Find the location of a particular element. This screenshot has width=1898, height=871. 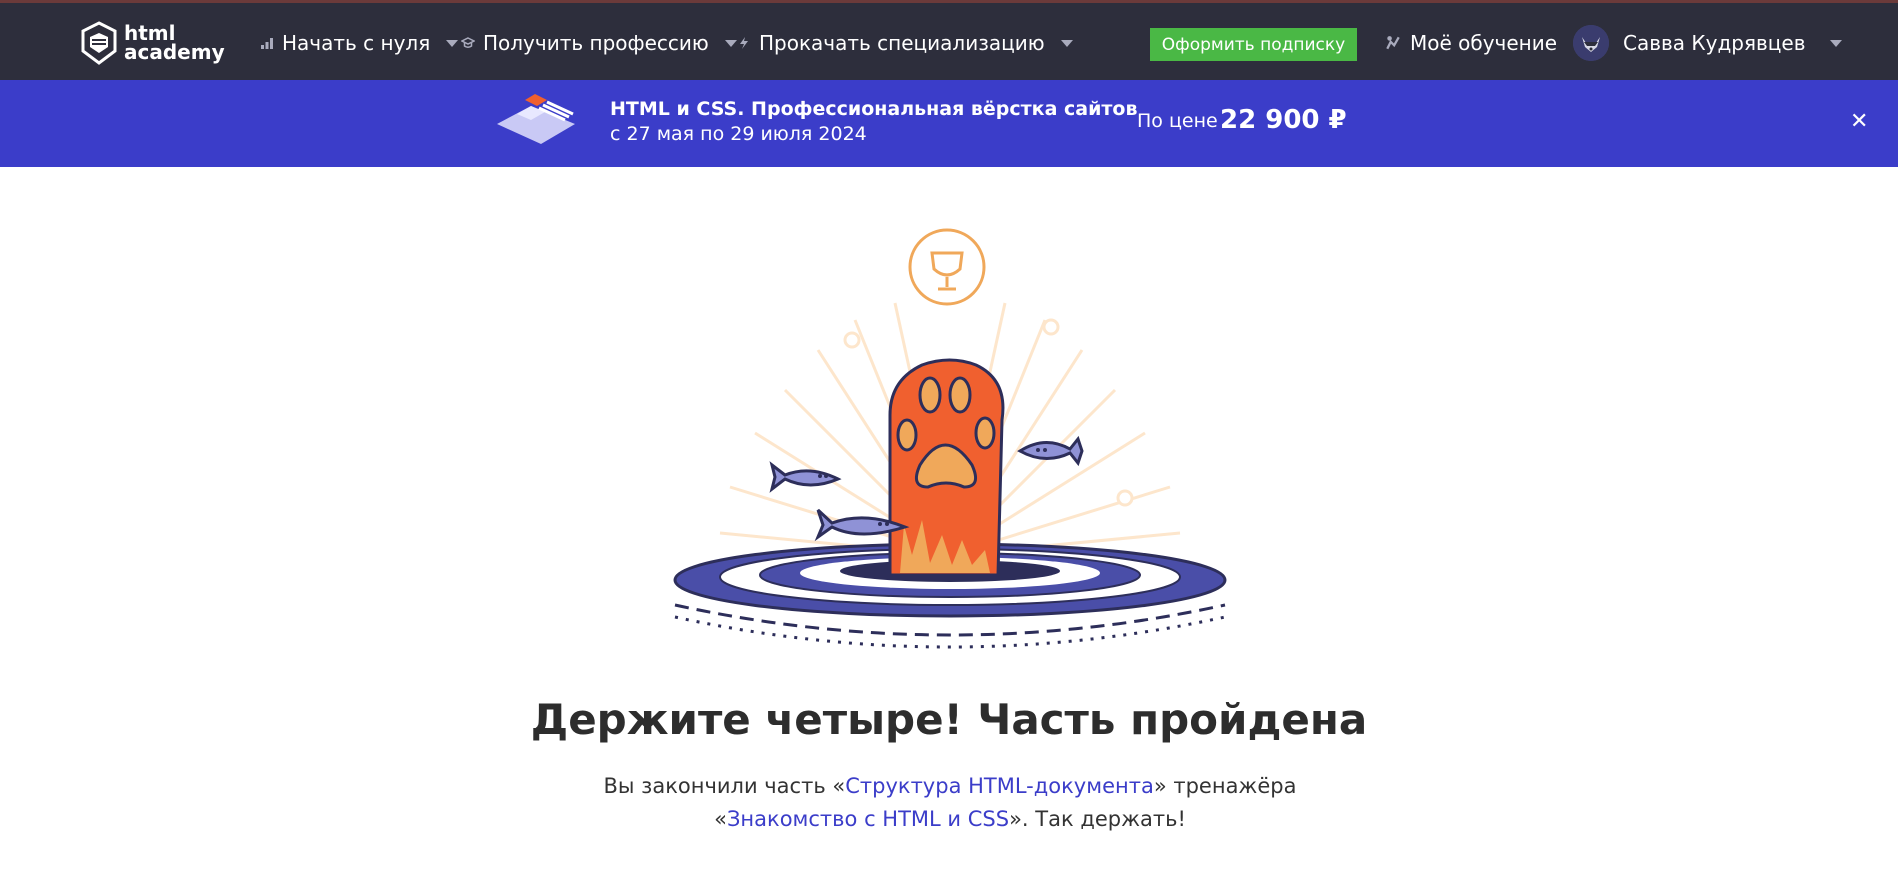

user-name: Савва Кудрявцев is located at coordinates (1714, 43).